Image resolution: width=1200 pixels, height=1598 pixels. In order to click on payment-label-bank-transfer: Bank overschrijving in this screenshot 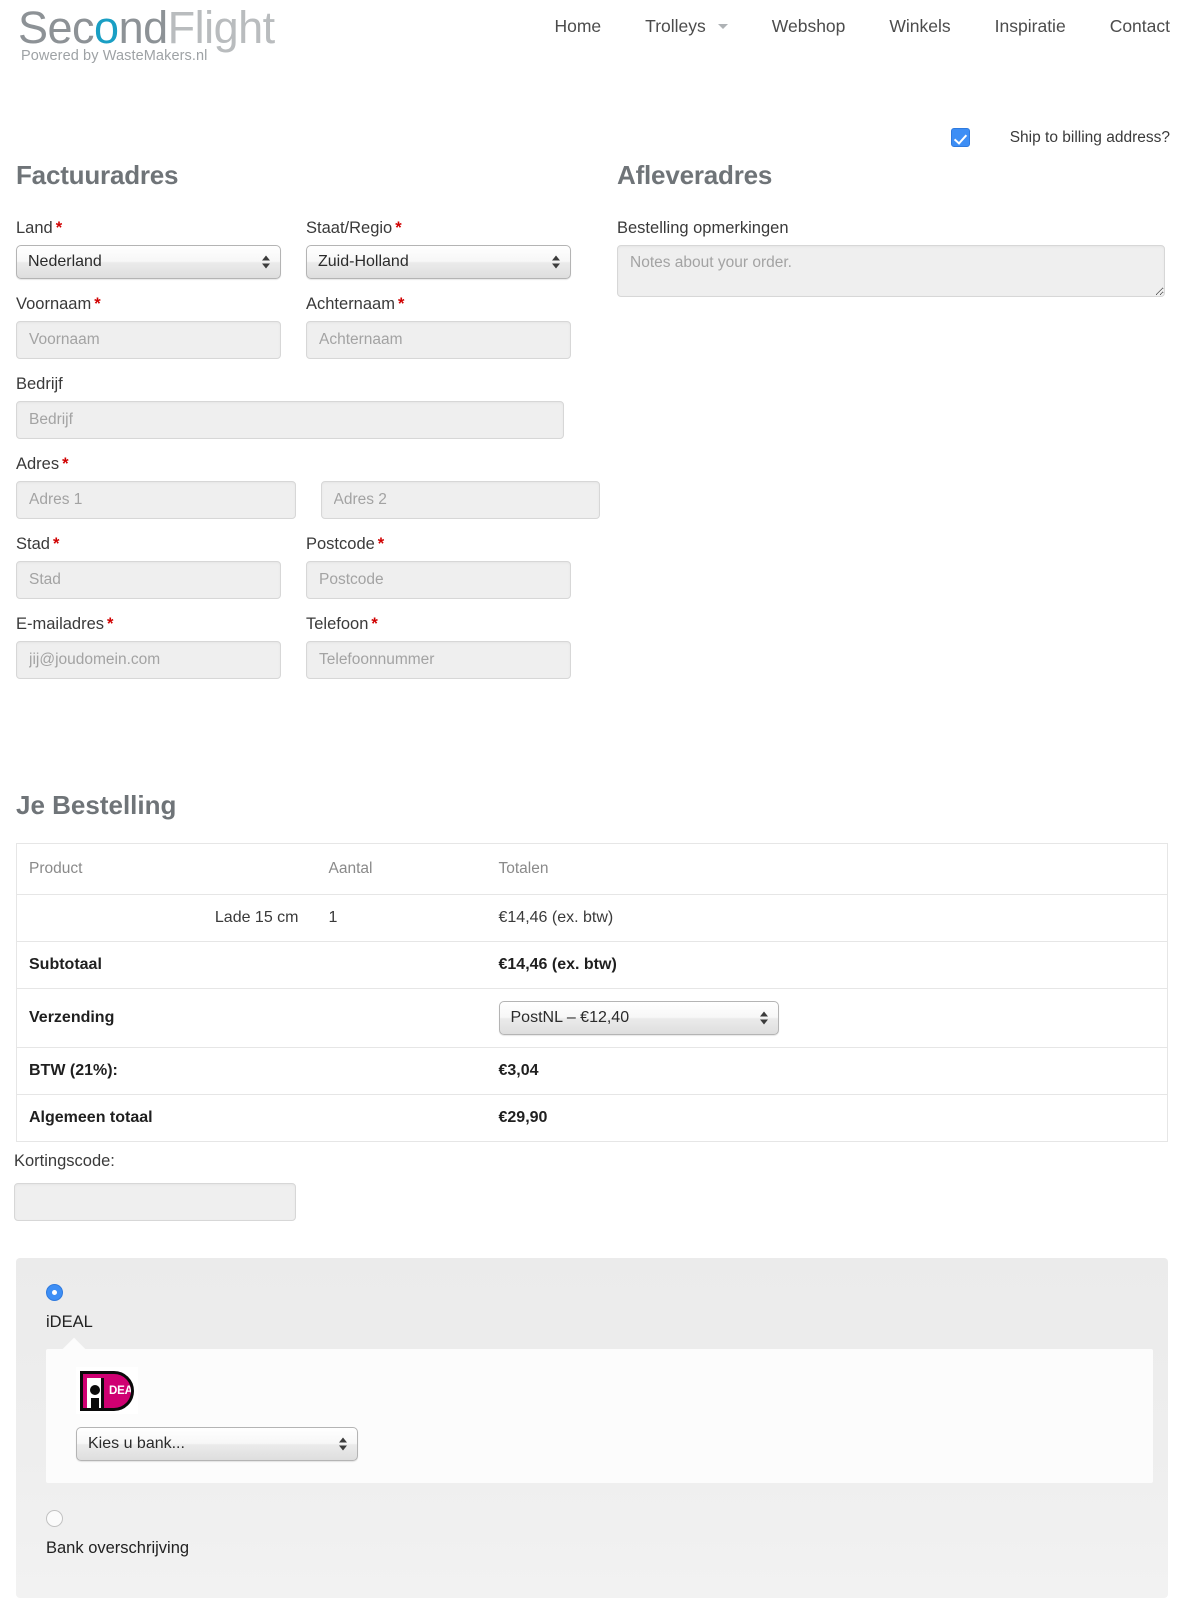, I will do `click(118, 1548)`.